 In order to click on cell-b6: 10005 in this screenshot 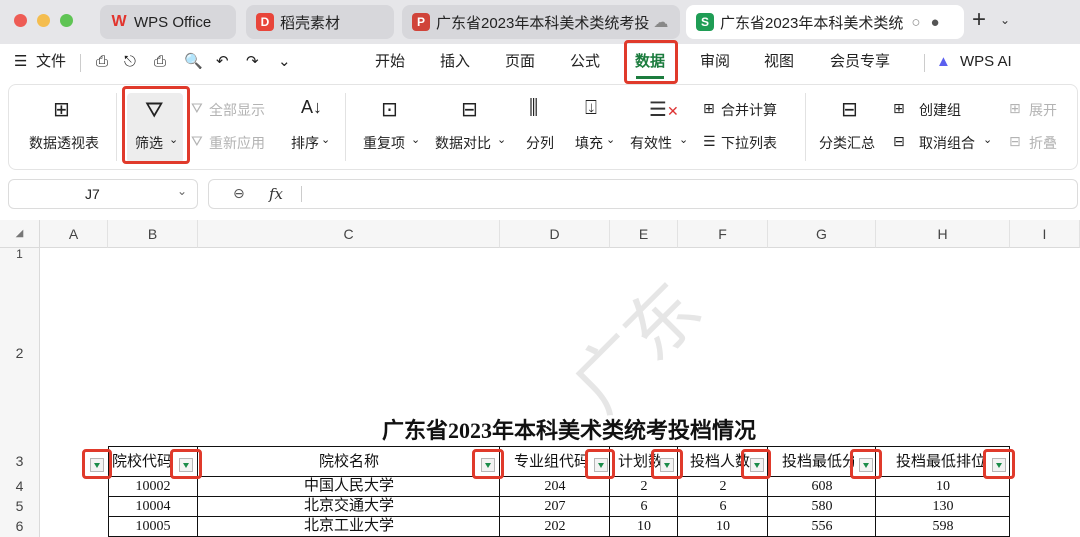, I will do `click(153, 526)`.